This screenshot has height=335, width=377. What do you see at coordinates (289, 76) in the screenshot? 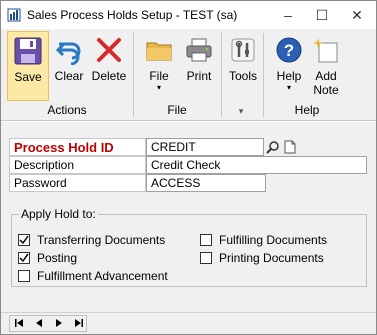
I see `help-label: Help` at bounding box center [289, 76].